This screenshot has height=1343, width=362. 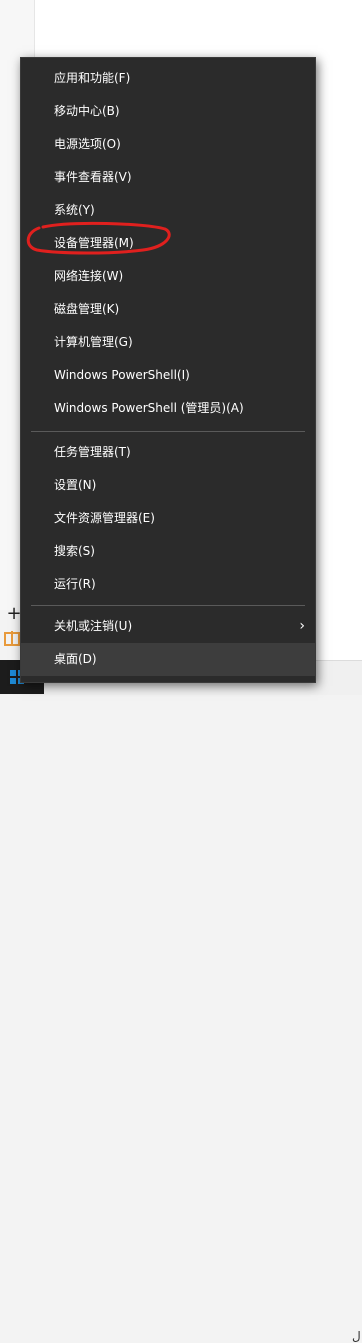 What do you see at coordinates (168, 485) in the screenshot?
I see `menu-item-settings: 设置(N)` at bounding box center [168, 485].